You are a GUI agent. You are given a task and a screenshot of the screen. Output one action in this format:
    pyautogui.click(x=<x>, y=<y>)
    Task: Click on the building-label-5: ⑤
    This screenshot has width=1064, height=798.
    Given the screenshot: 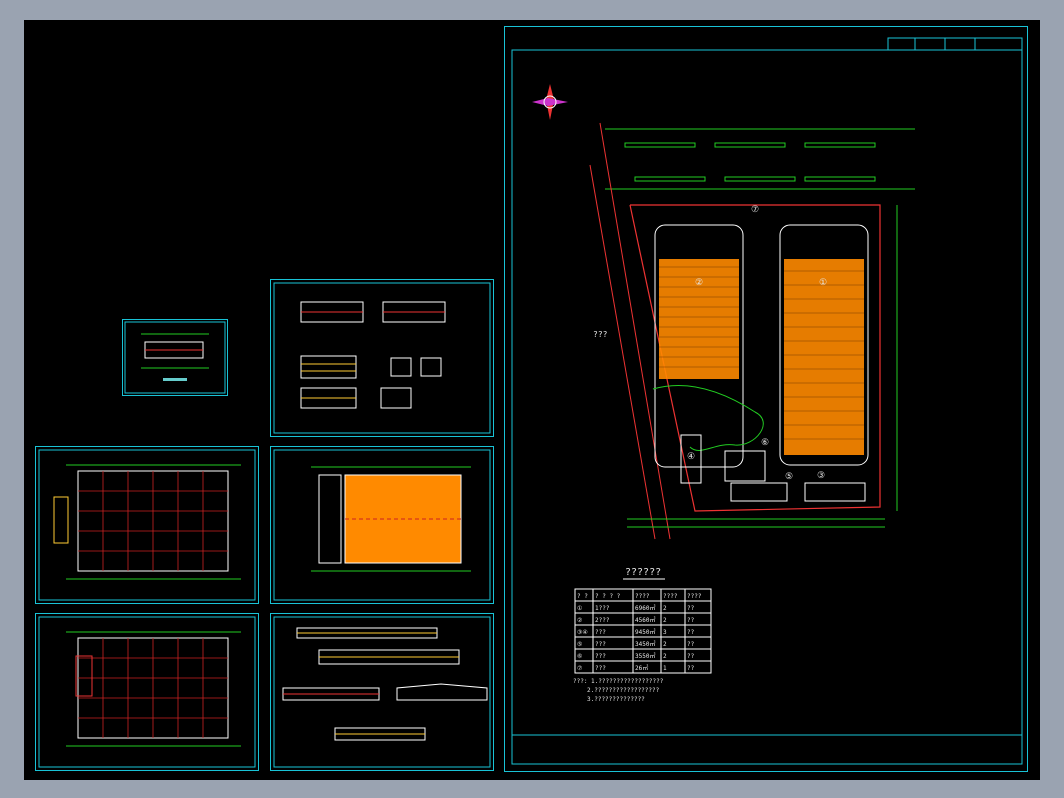 What is the action you would take?
    pyautogui.click(x=789, y=477)
    